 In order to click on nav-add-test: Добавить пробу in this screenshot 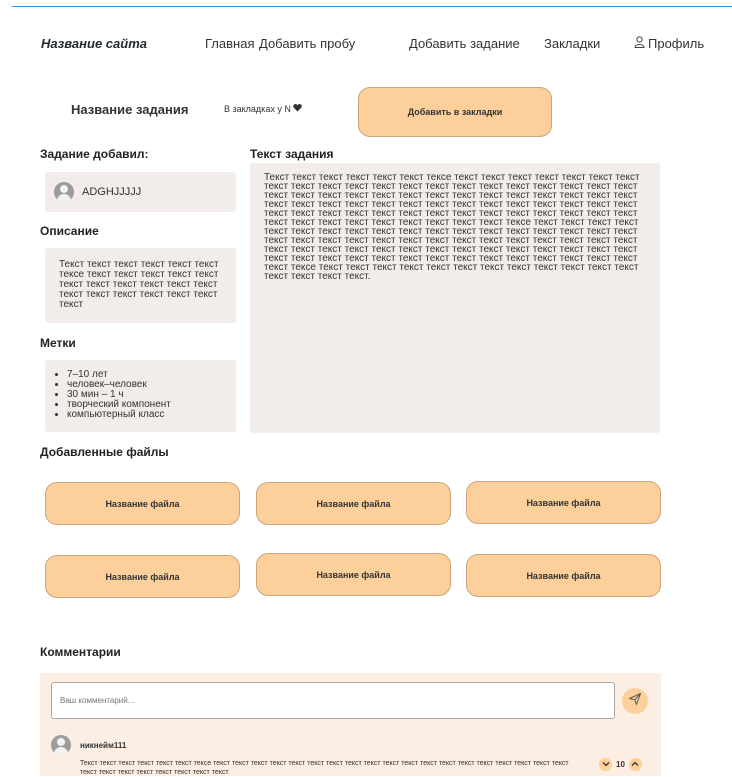, I will do `click(307, 43)`.